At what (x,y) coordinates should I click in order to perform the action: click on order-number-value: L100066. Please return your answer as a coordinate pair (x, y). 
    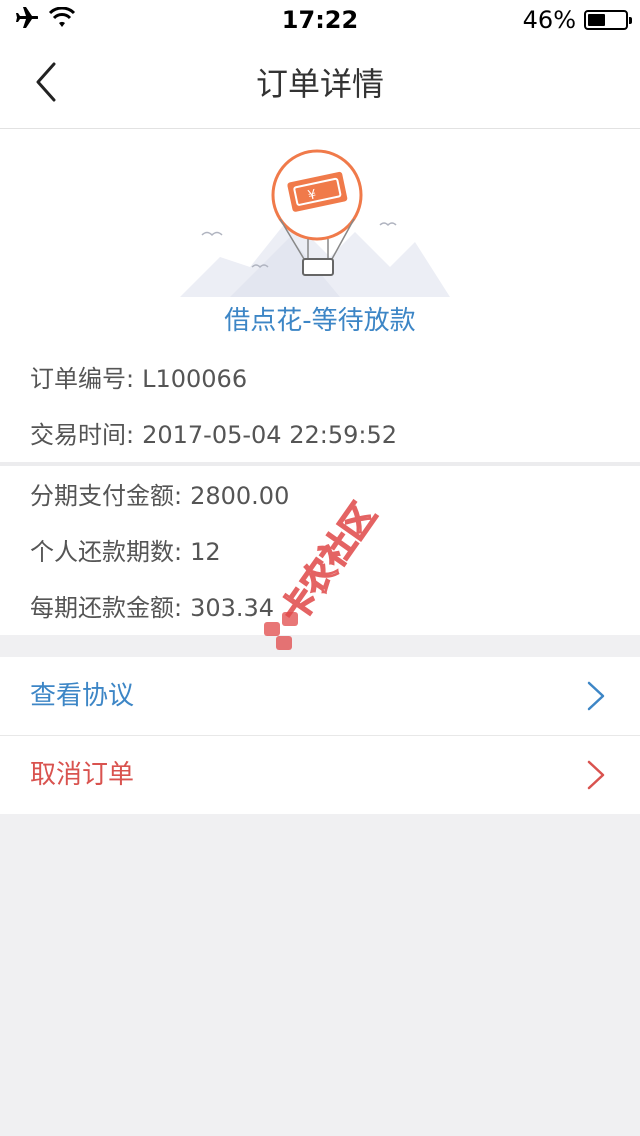
    Looking at the image, I should click on (195, 379).